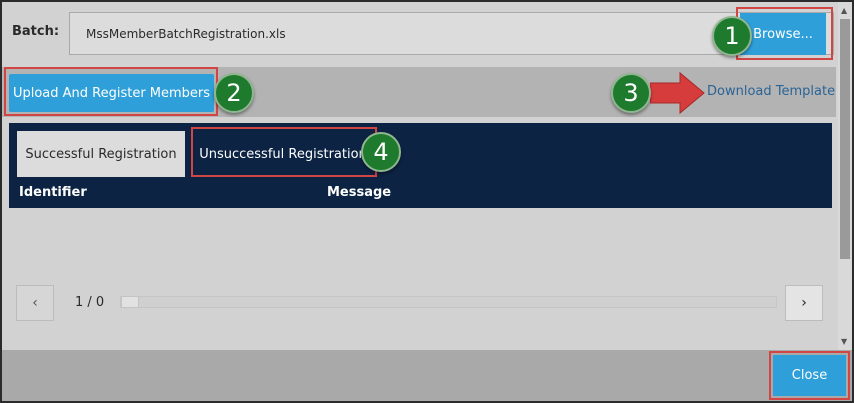  What do you see at coordinates (427, 375) in the screenshot?
I see `dialog-footer` at bounding box center [427, 375].